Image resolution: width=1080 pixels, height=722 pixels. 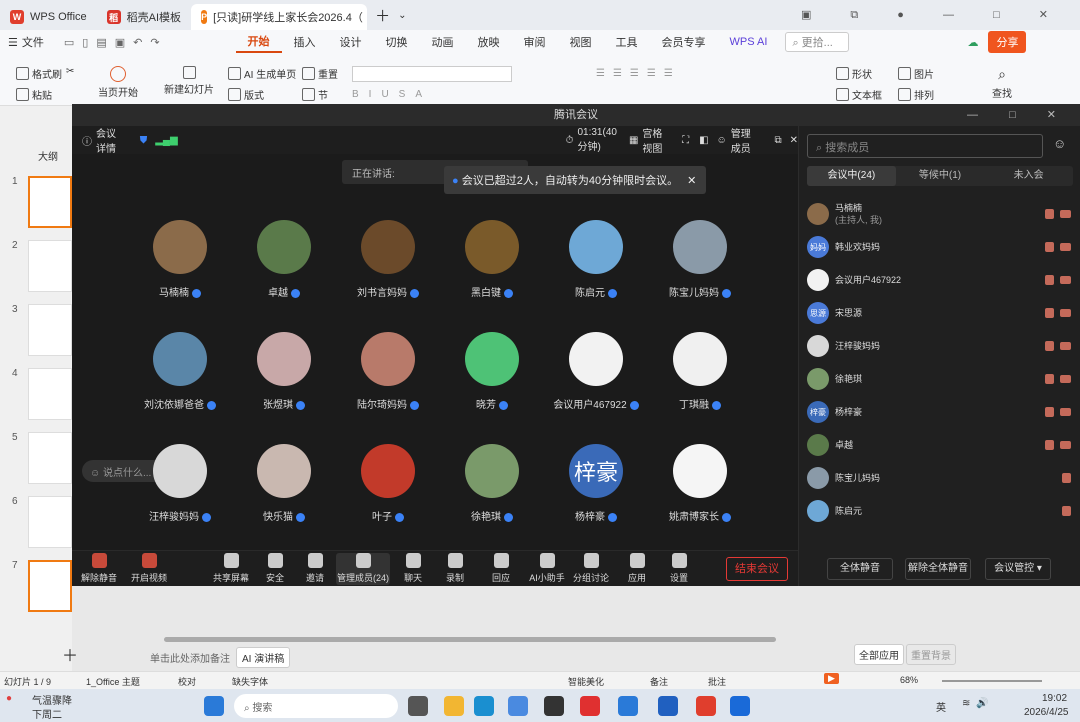 What do you see at coordinates (706, 706) in the screenshot?
I see `wps-taskbar-icon` at bounding box center [706, 706].